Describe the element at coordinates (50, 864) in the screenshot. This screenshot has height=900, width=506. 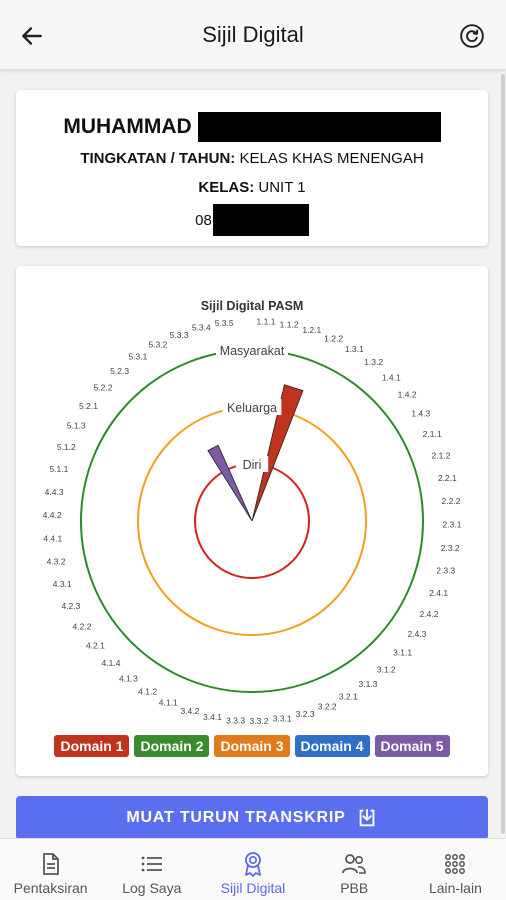
I see `document-icon` at that location.